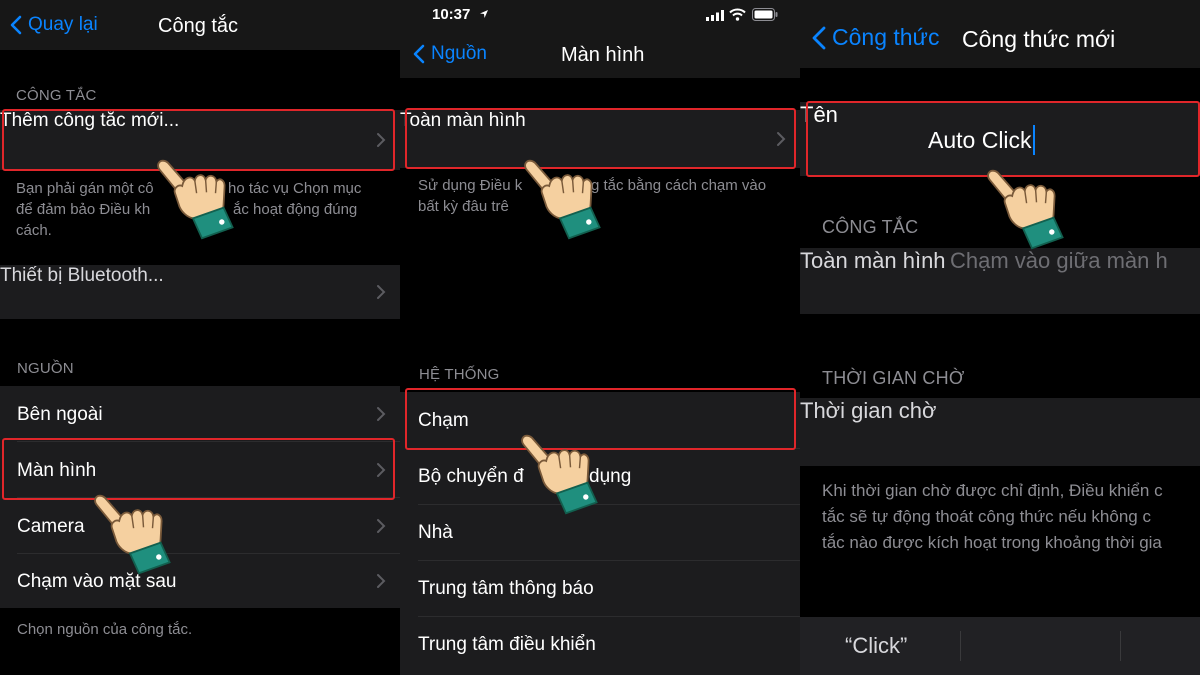  I want to click on system-item-control-center: Trung tâm điều khiển, so click(600, 645).